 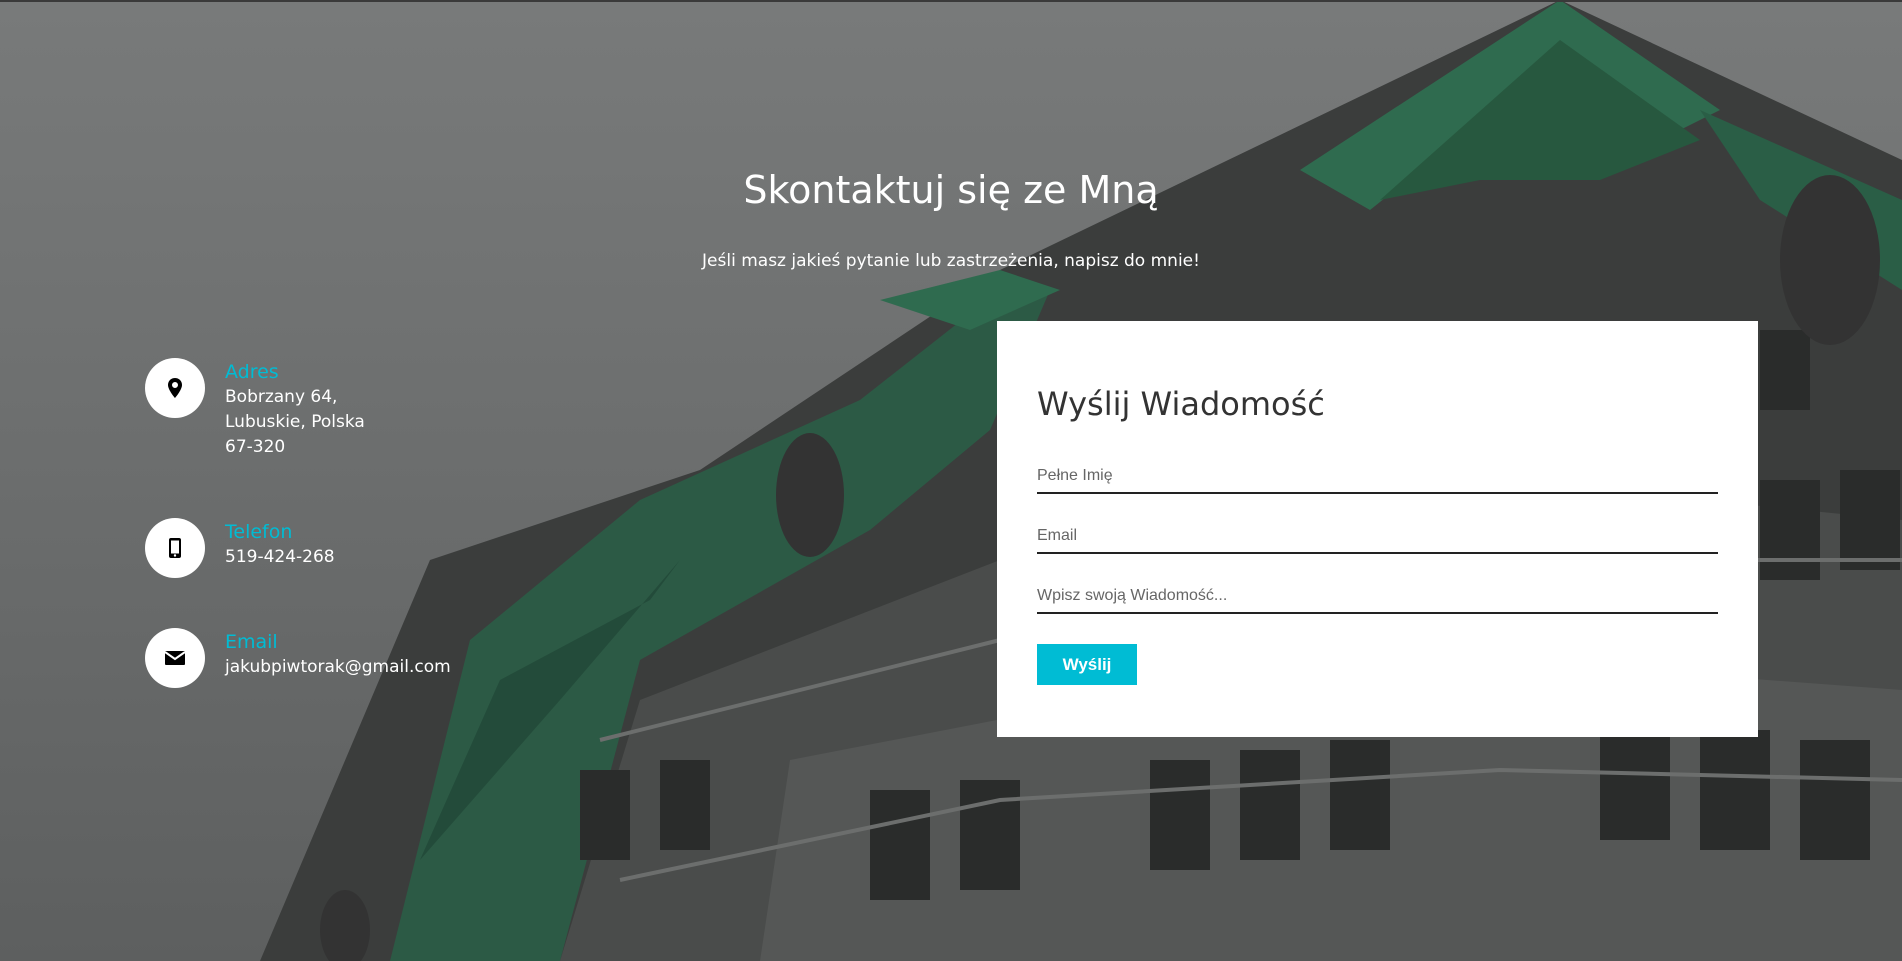 I want to click on name-field-wrapper, so click(x=1377, y=478).